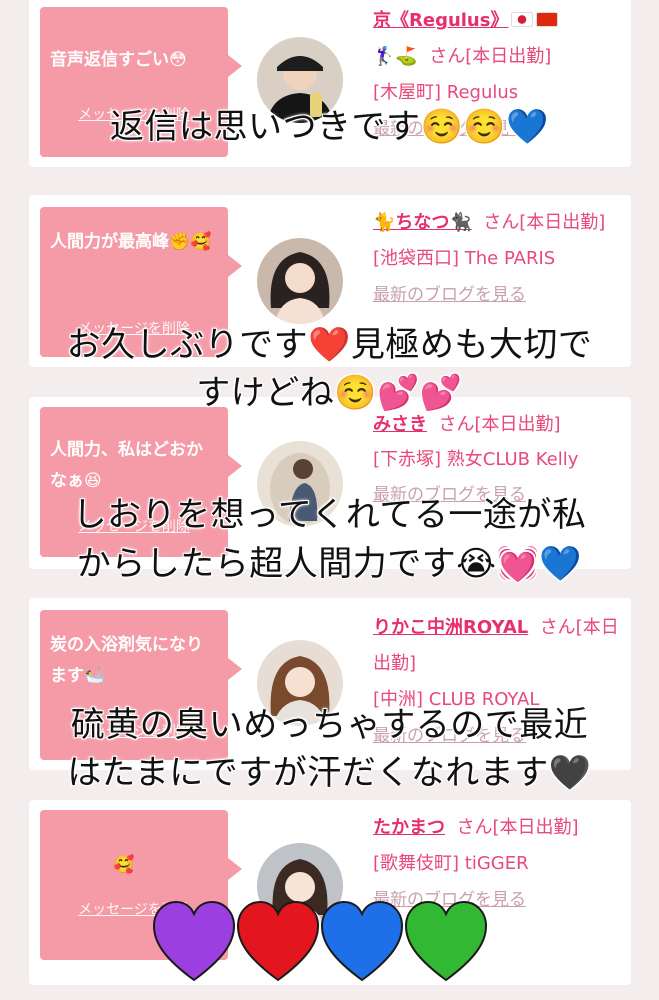  What do you see at coordinates (400, 424) in the screenshot?
I see `girl-name-link: みさき` at bounding box center [400, 424].